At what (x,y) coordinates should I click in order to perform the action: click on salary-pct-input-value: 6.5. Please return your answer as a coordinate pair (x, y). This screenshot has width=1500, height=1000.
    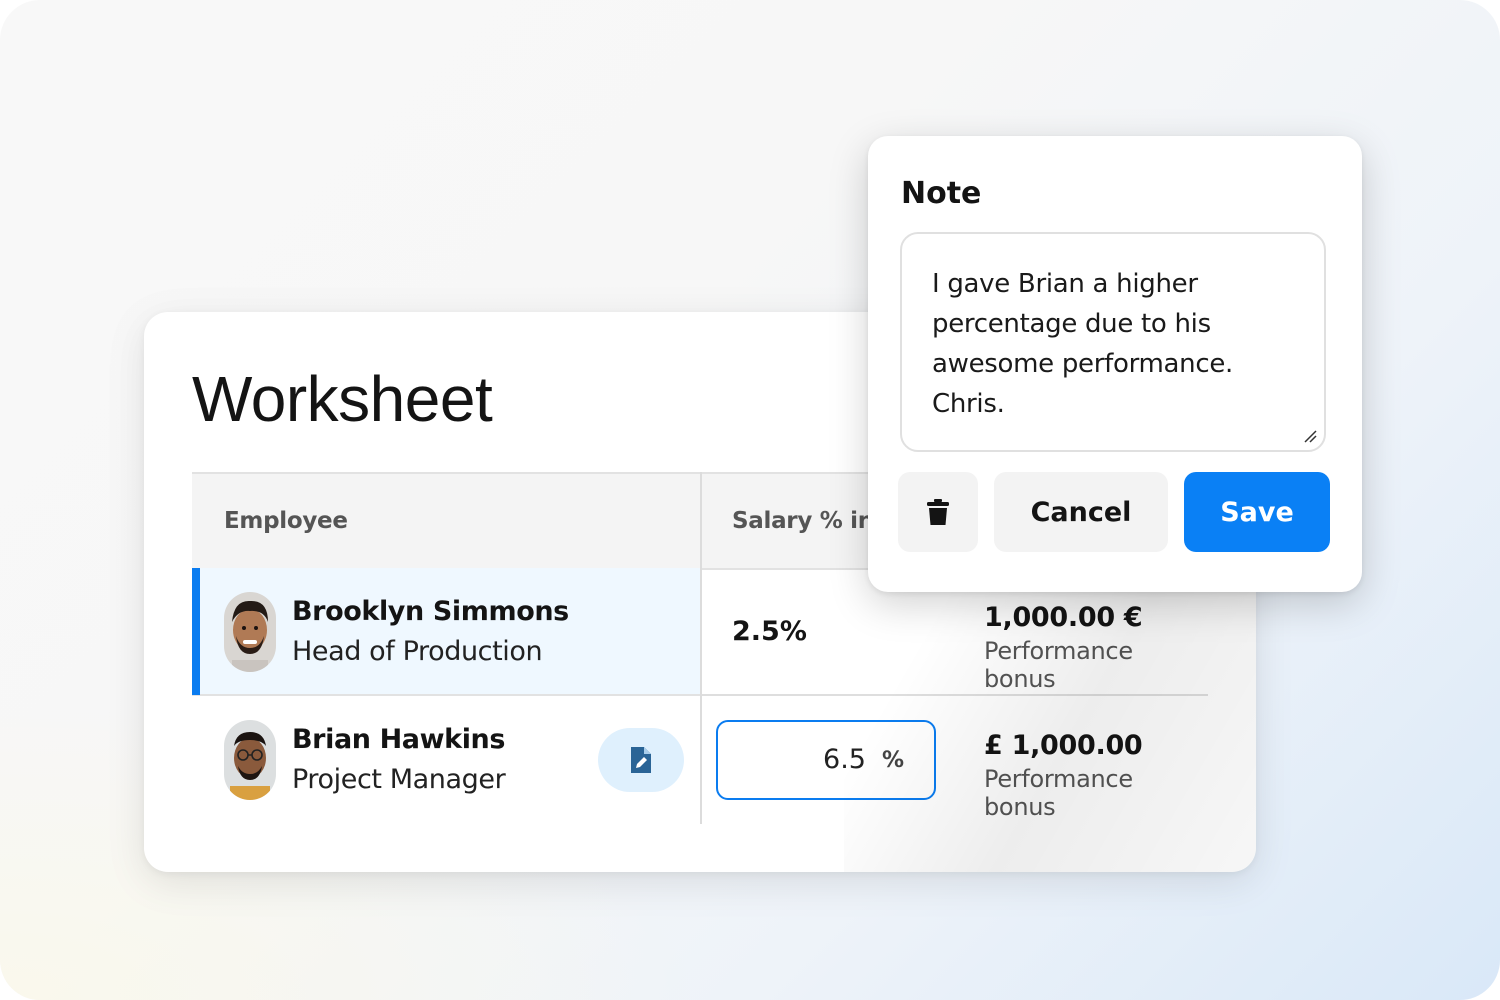
    Looking at the image, I should click on (844, 759).